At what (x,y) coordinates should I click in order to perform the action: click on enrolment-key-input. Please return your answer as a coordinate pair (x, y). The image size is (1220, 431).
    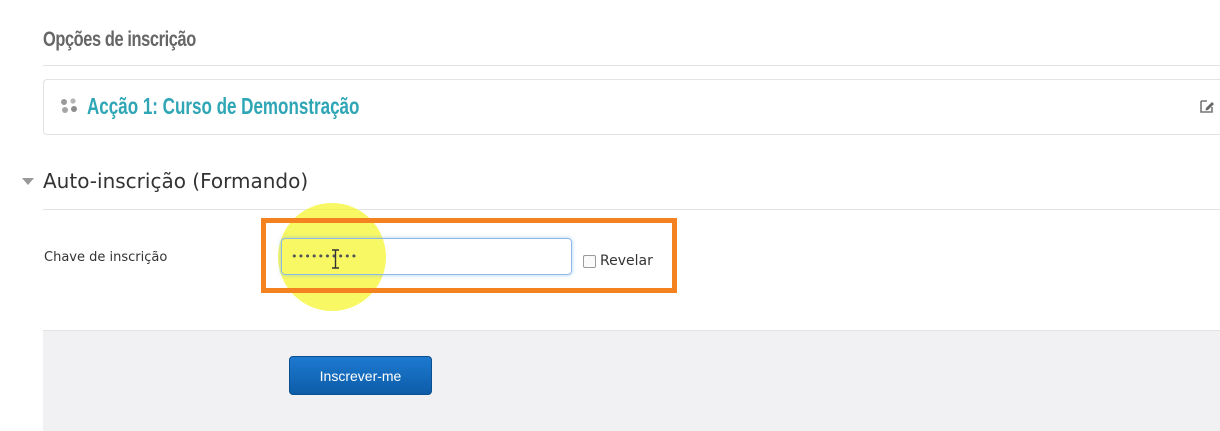
    Looking at the image, I should click on (426, 256).